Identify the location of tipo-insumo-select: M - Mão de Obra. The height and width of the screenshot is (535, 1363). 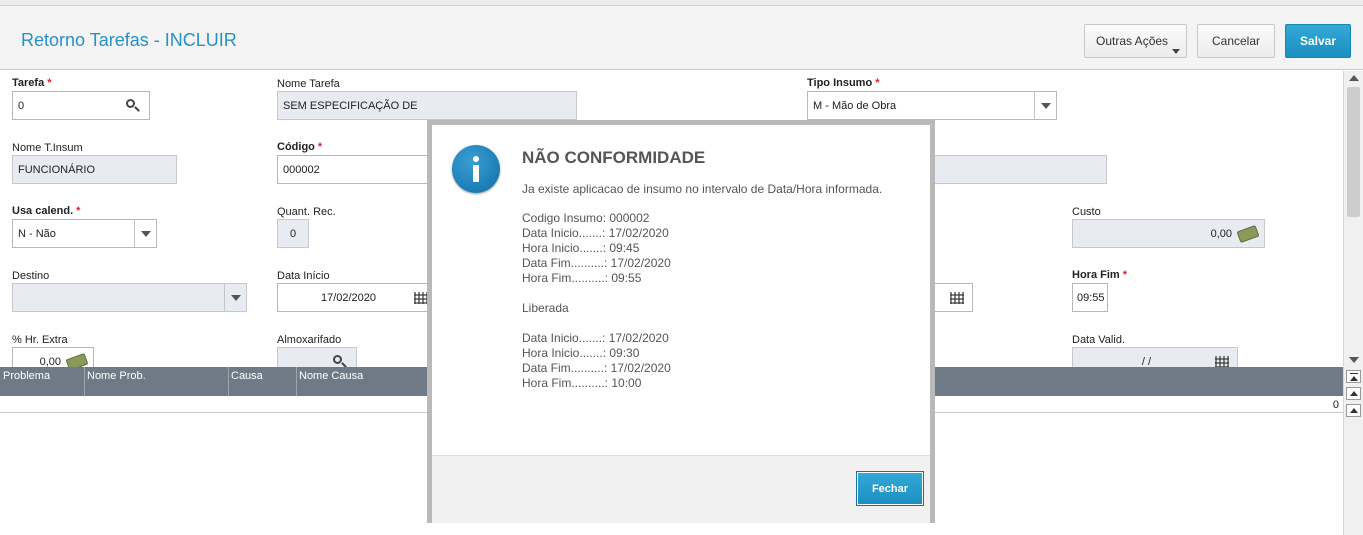
(932, 105).